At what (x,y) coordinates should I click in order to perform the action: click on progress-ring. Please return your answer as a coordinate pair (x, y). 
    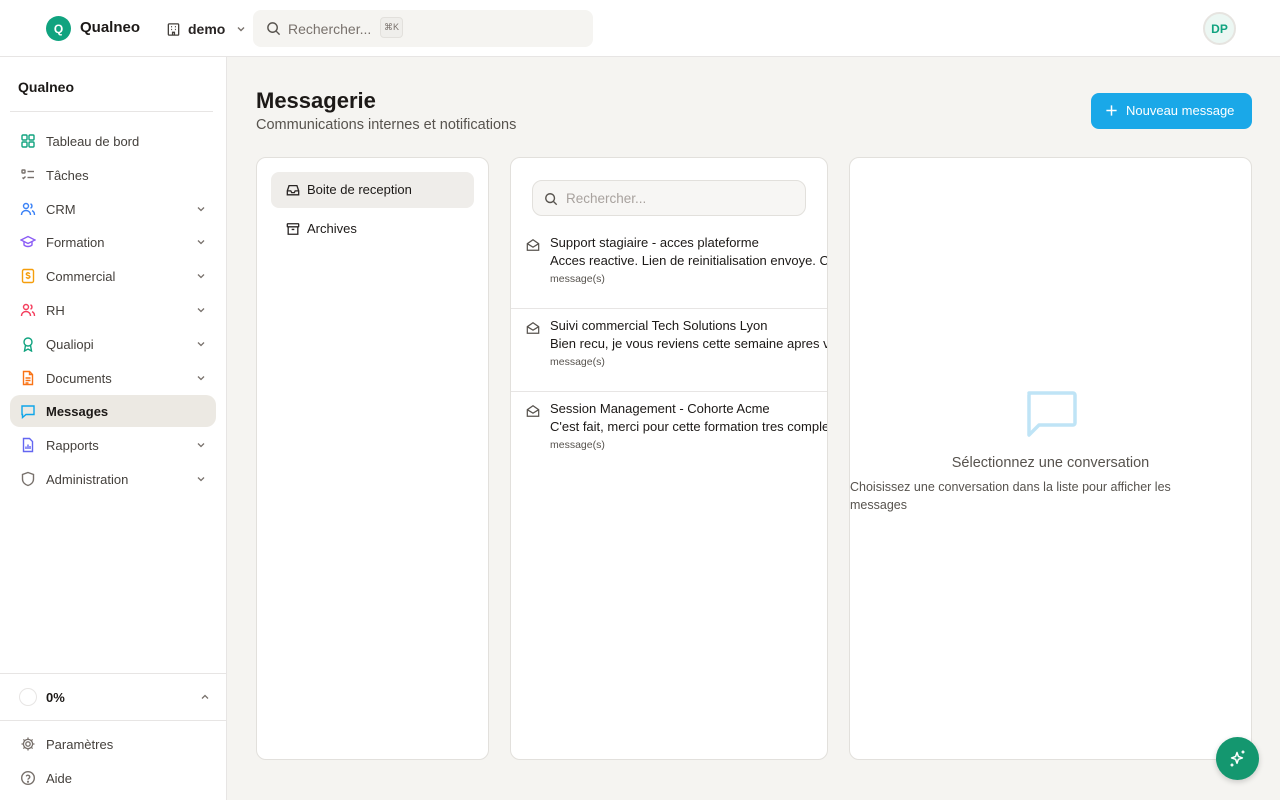
    Looking at the image, I should click on (28, 697).